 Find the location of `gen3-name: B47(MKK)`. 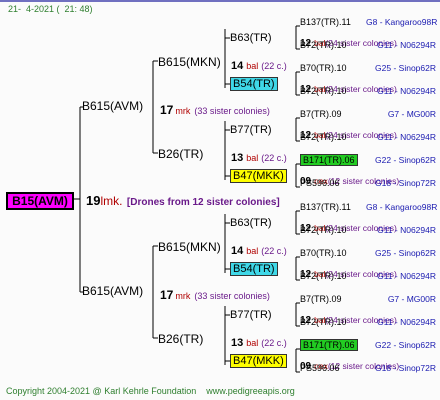

gen3-name: B47(MKK) is located at coordinates (258, 176).